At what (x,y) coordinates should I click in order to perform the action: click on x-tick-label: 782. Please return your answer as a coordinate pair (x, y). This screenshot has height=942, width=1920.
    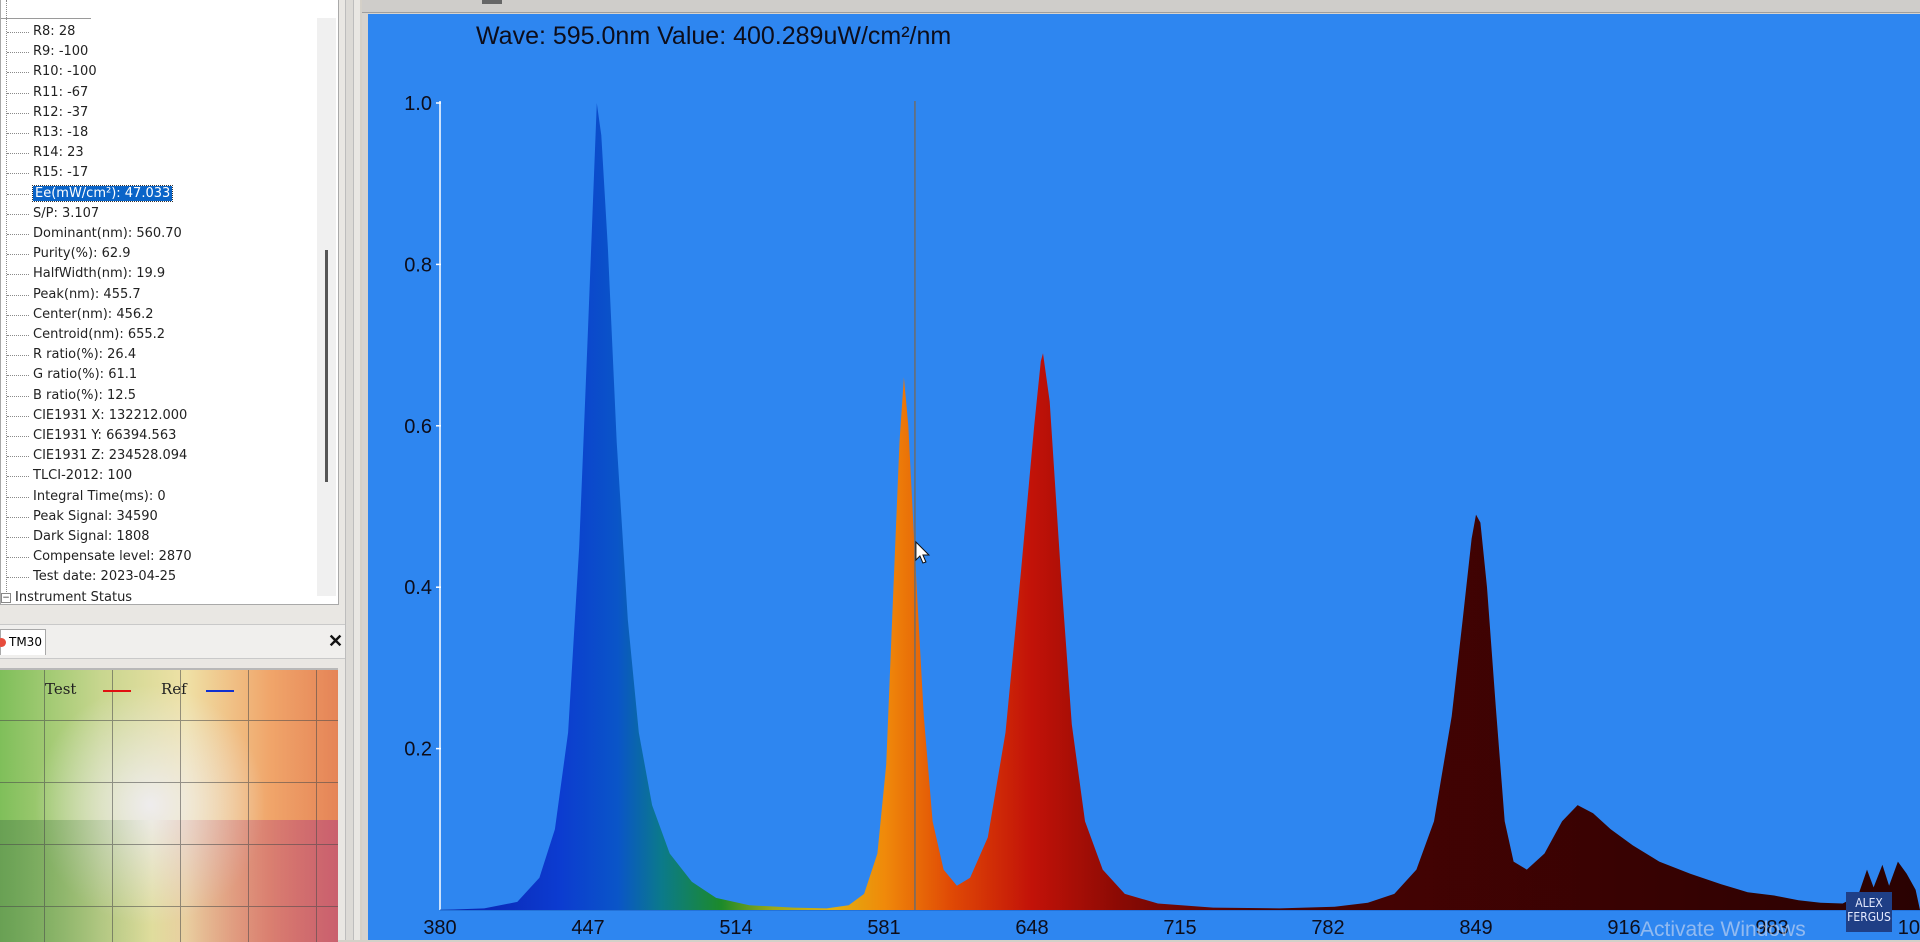
    Looking at the image, I should click on (1327, 928).